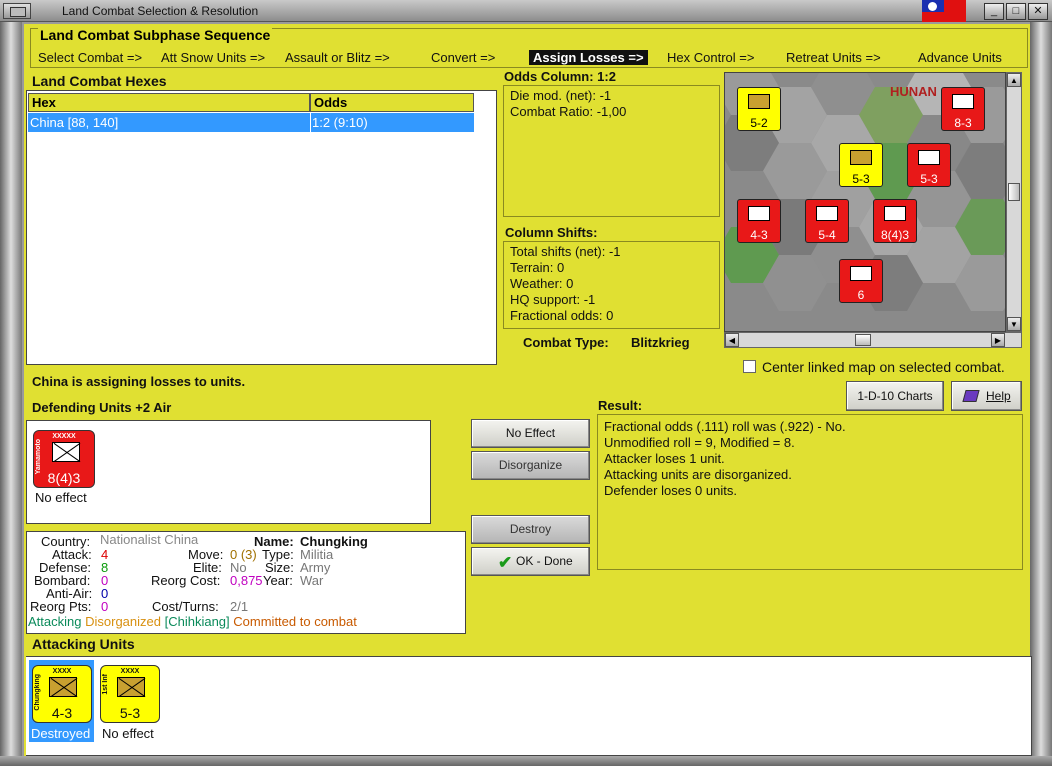 Image resolution: width=1052 pixels, height=766 pixels. What do you see at coordinates (759, 221) in the screenshot?
I see `map-unit: 4-3` at bounding box center [759, 221].